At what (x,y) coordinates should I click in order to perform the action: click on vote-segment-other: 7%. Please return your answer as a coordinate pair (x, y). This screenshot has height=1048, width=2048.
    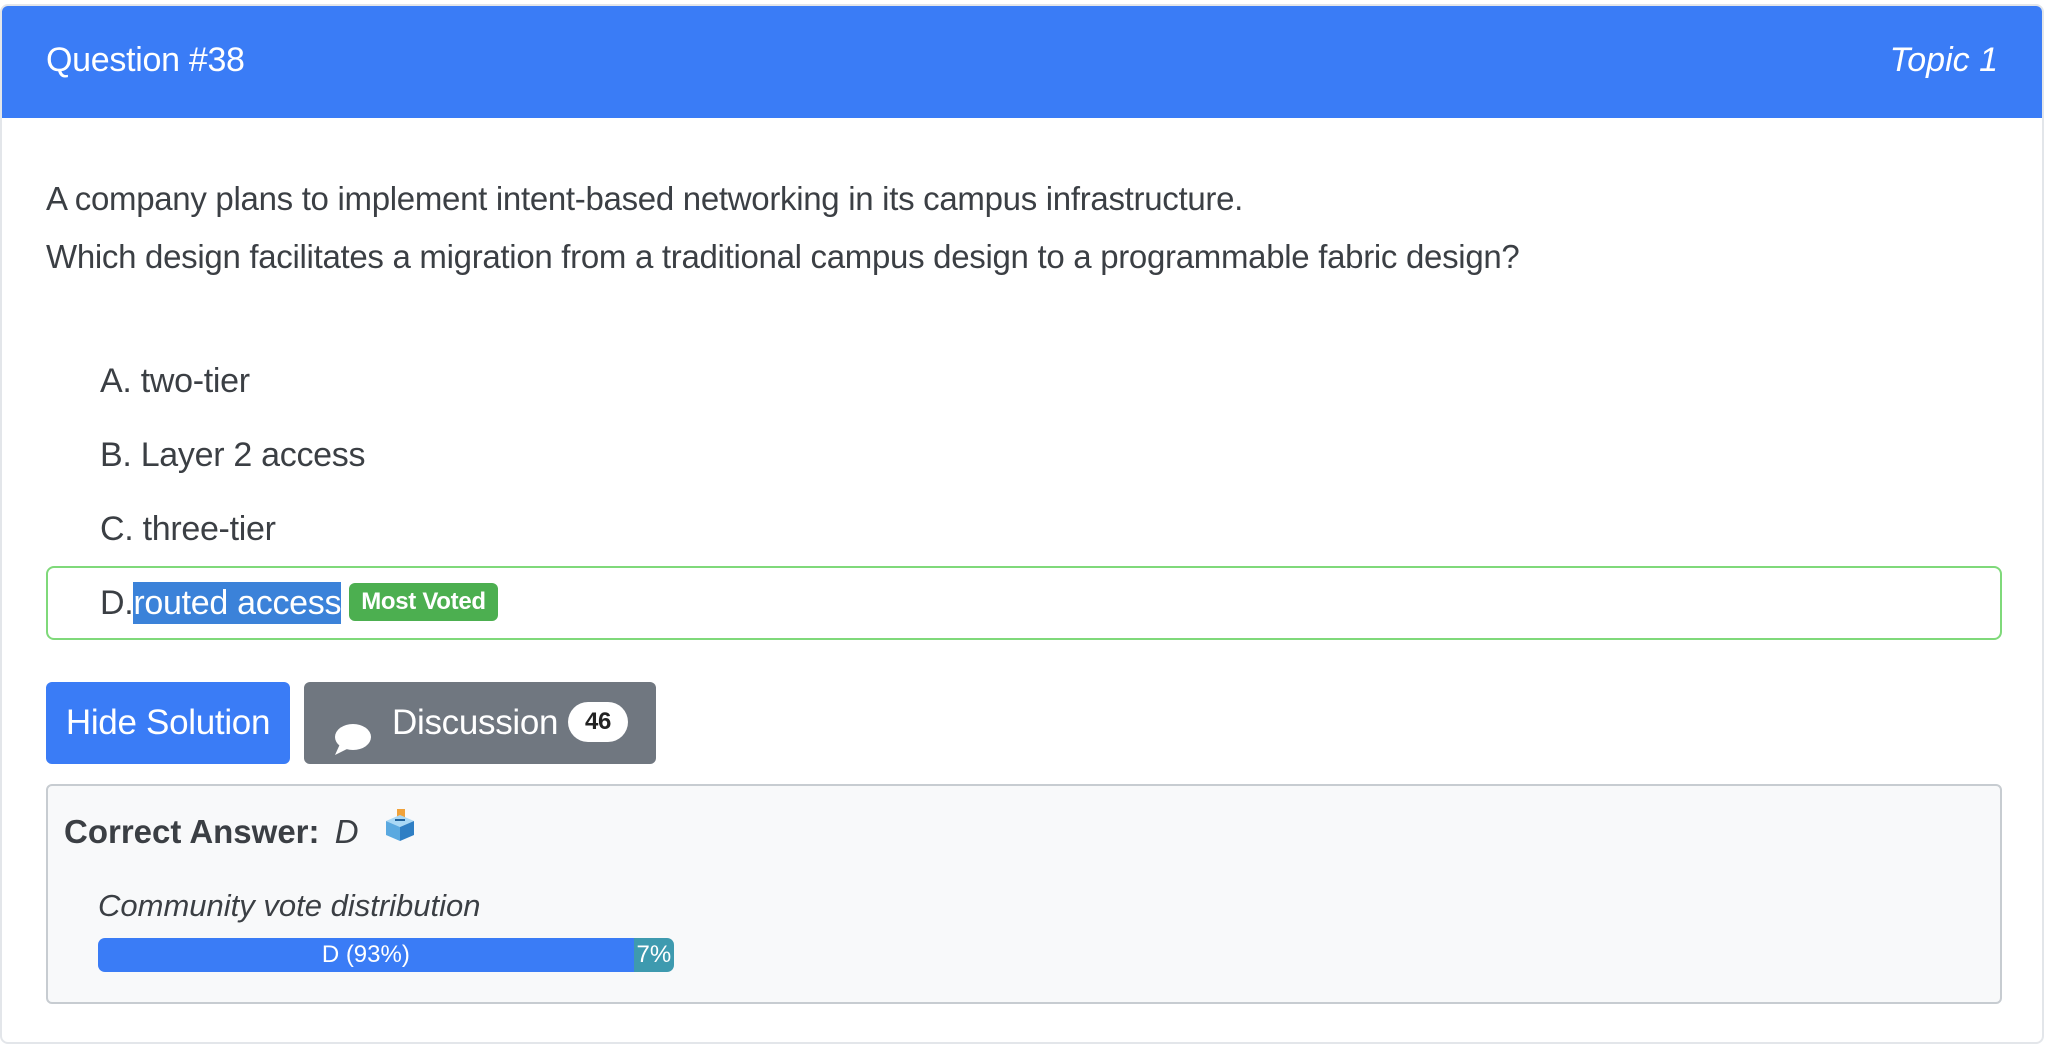
    Looking at the image, I should click on (653, 955).